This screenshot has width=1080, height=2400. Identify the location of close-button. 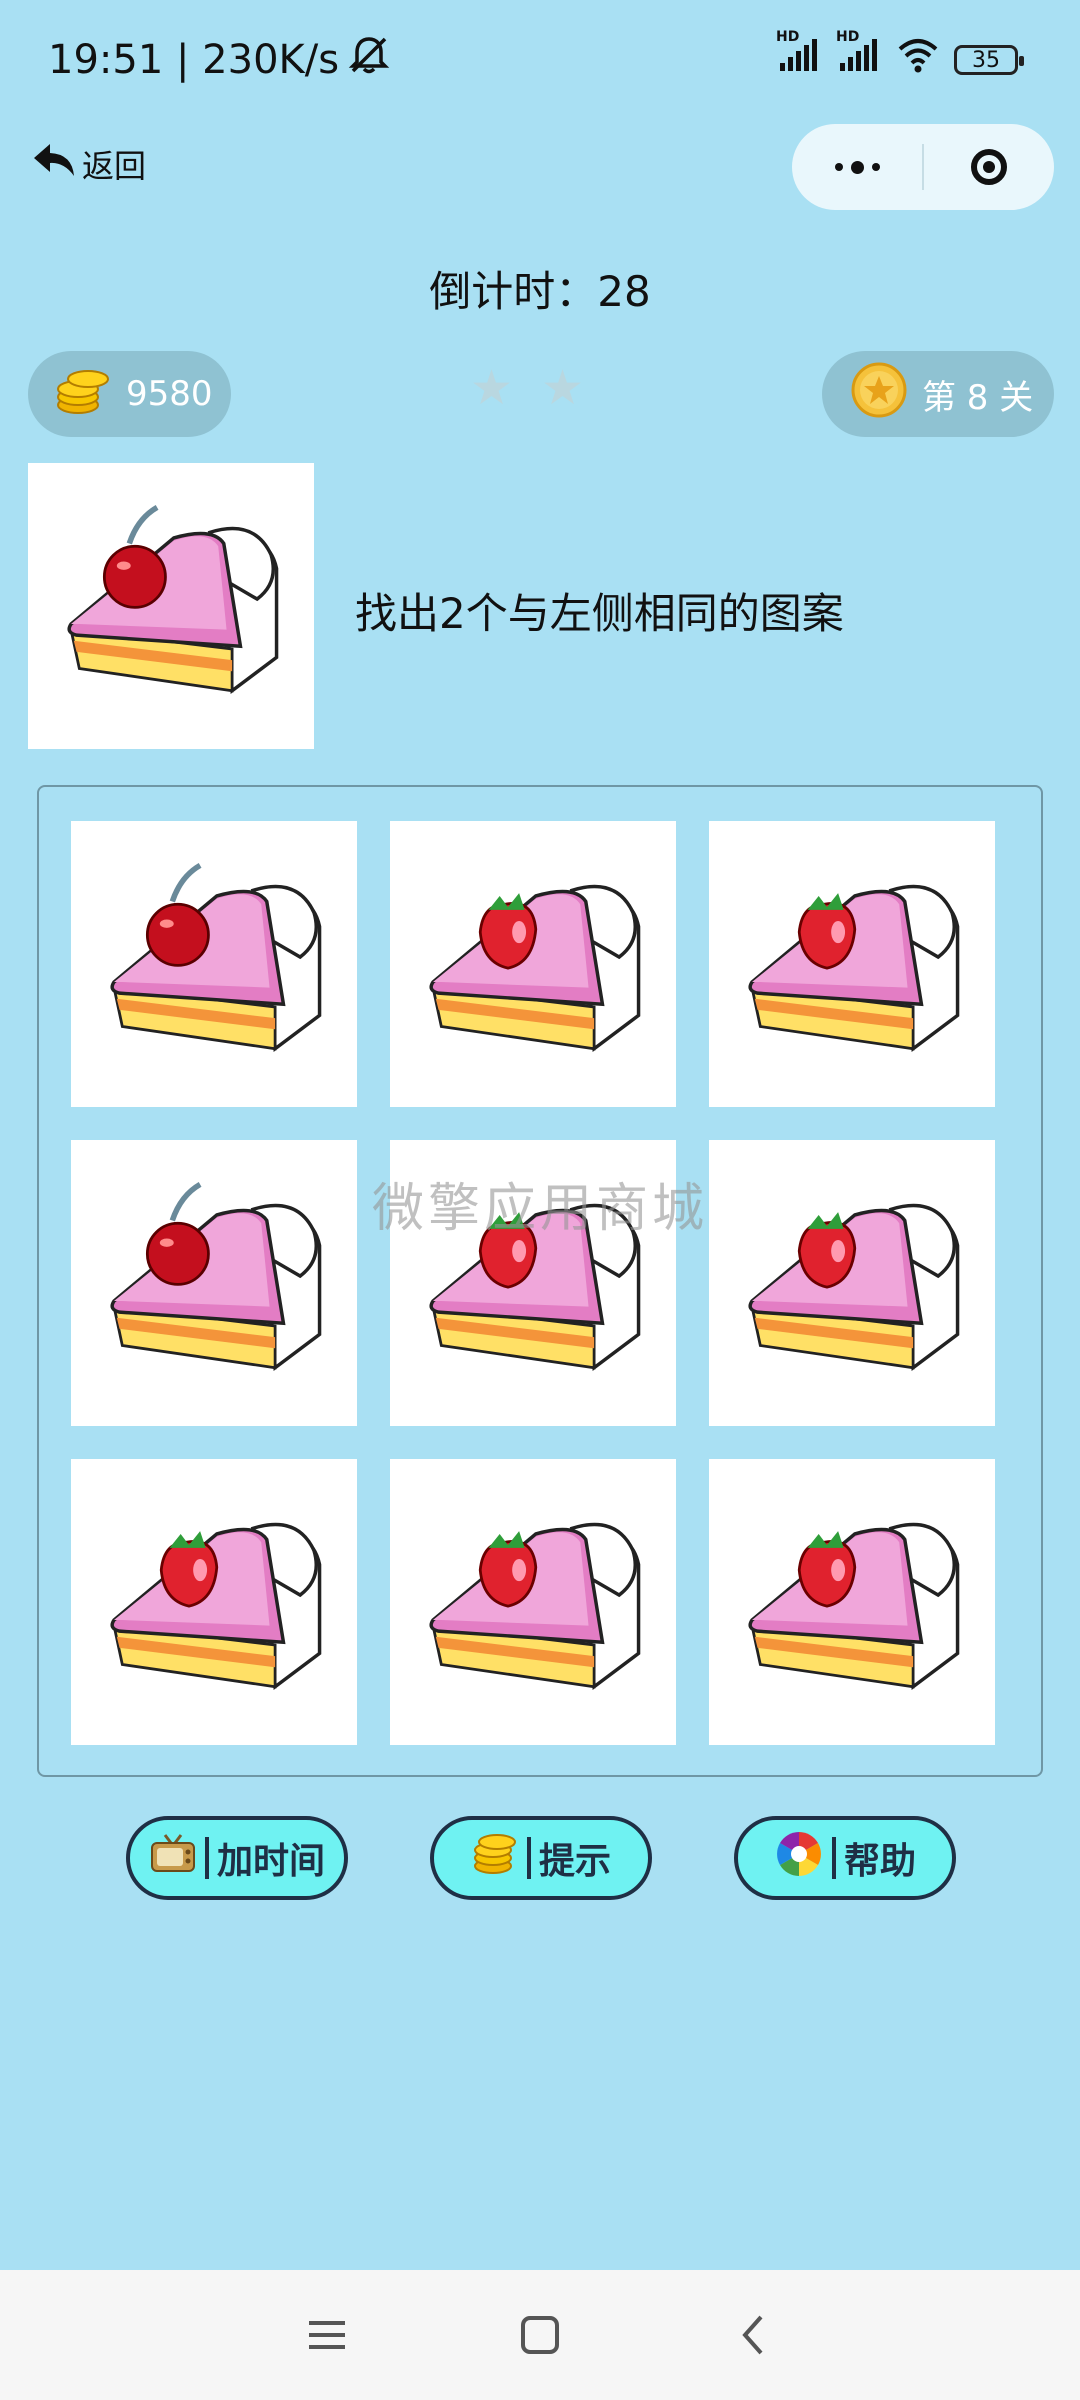
(989, 167).